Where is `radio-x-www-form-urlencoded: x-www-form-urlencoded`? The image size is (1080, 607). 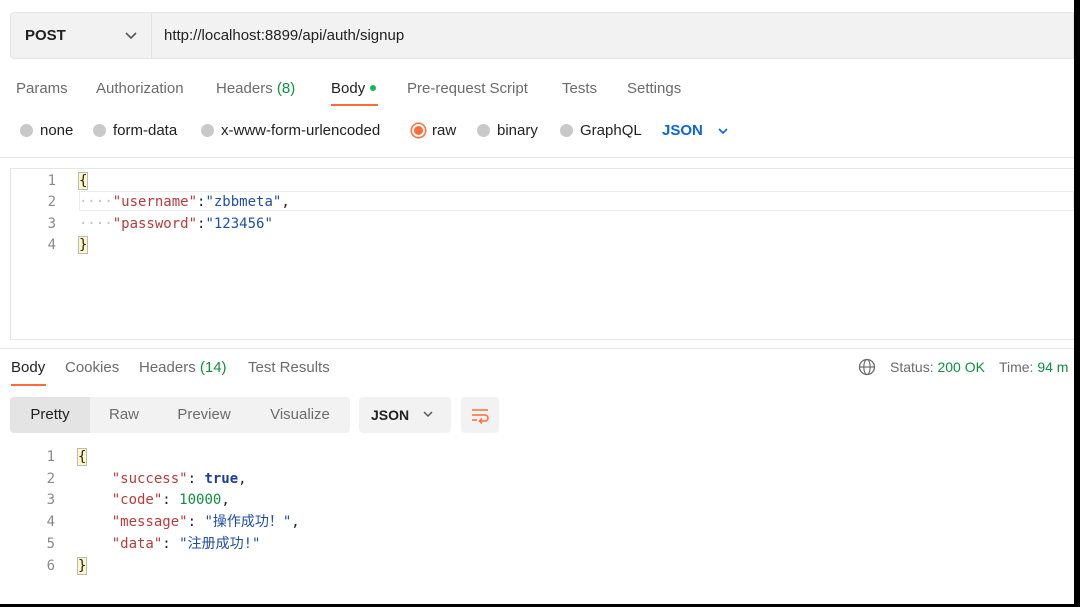 radio-x-www-form-urlencoded: x-www-form-urlencoded is located at coordinates (290, 130).